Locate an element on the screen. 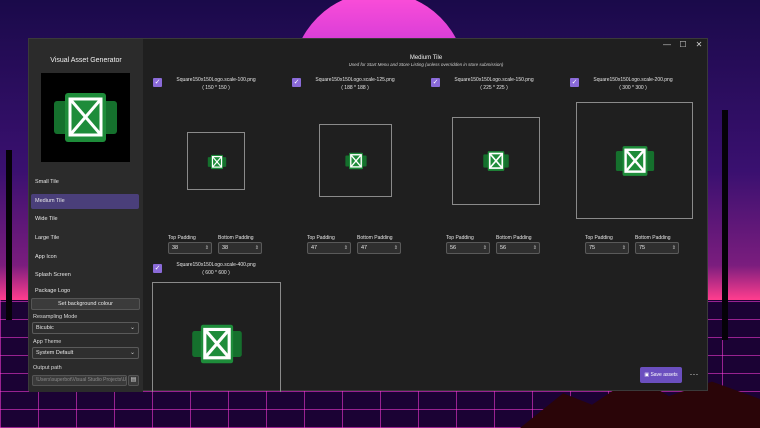 This screenshot has width=760, height=428. save-assets-button: ▣ Save assets is located at coordinates (661, 375).